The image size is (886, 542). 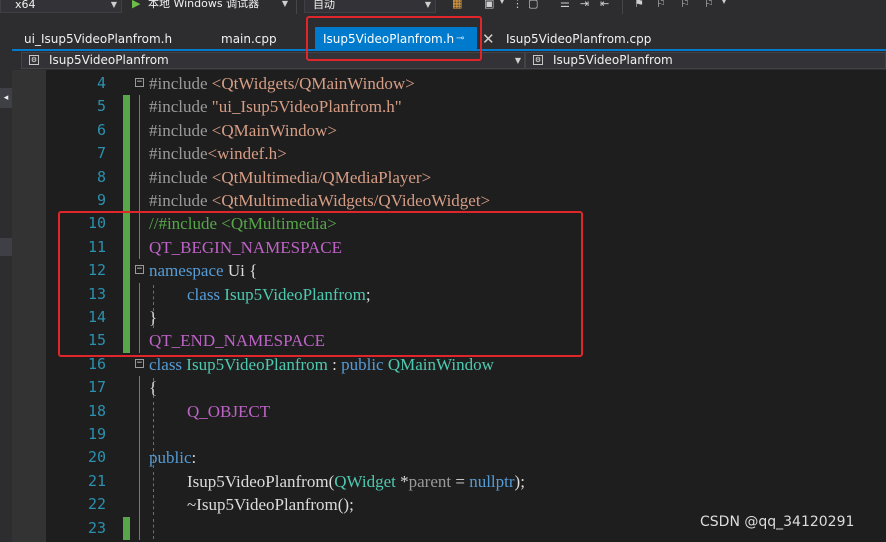 I want to click on indent-icon: ⇥, so click(x=584, y=5).